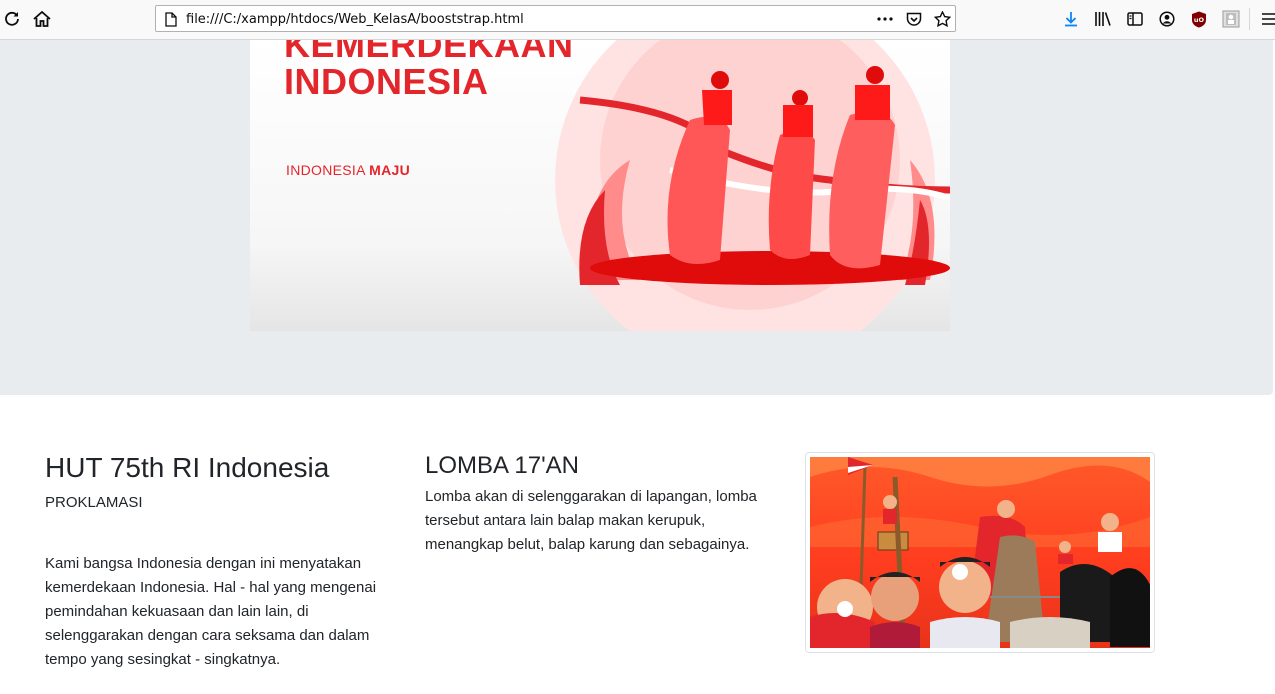  Describe the element at coordinates (1103, 19) in the screenshot. I see `library-icon` at that location.